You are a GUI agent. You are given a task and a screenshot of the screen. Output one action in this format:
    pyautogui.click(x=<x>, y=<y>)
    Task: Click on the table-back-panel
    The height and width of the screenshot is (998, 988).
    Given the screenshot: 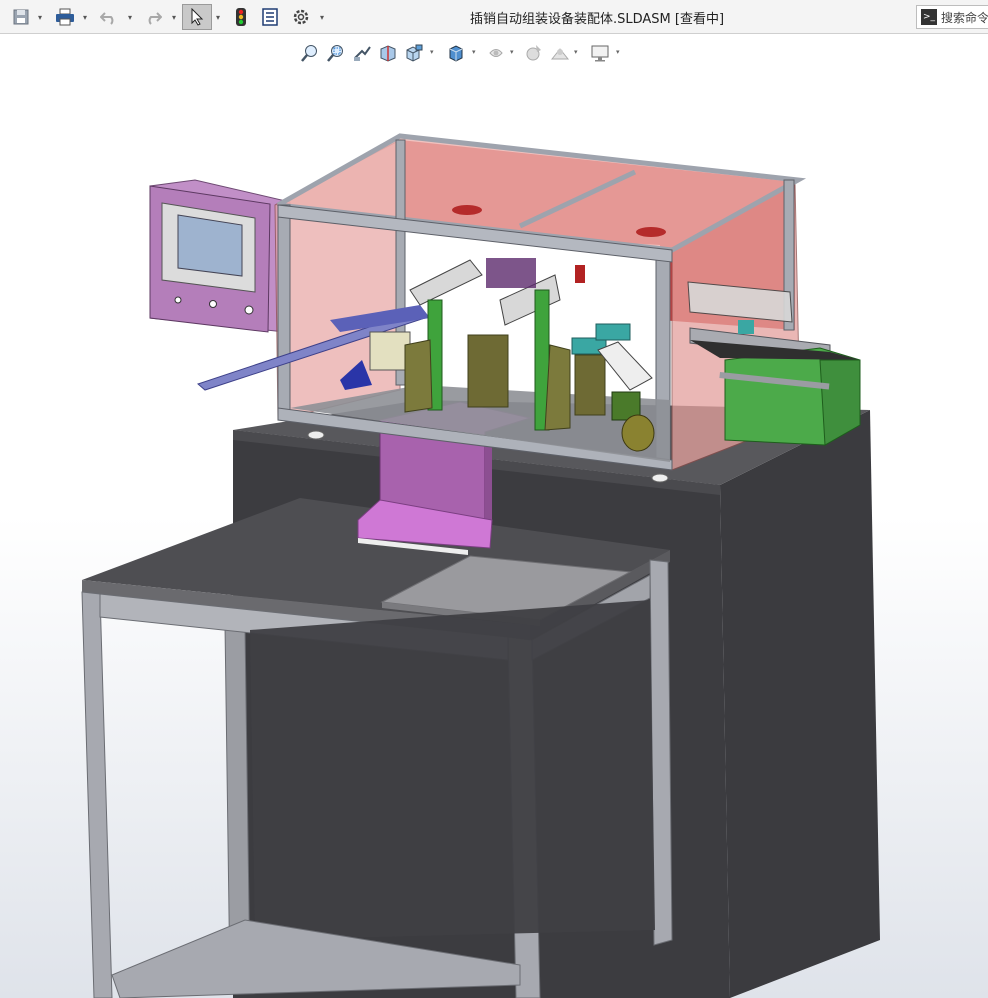 What is the action you would take?
    pyautogui.click(x=452, y=770)
    